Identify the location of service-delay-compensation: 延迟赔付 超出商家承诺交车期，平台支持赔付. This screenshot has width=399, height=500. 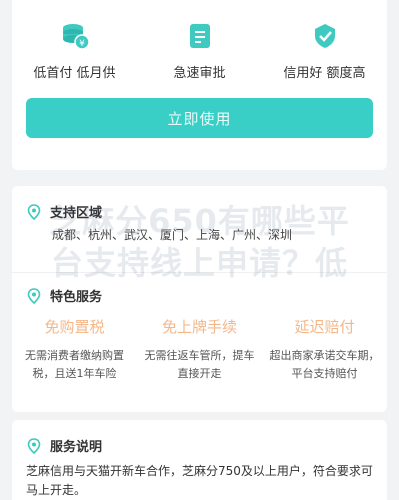
(325, 349).